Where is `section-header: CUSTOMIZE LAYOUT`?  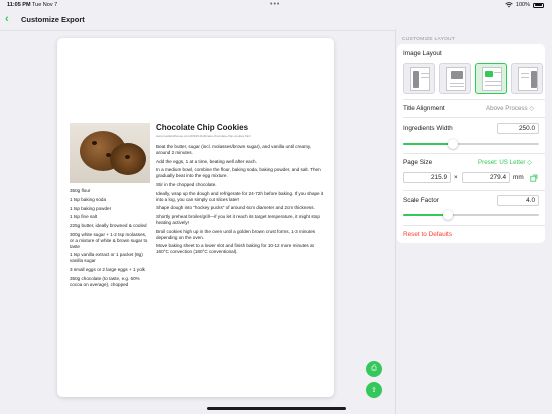 section-header: CUSTOMIZE LAYOUT is located at coordinates (429, 39).